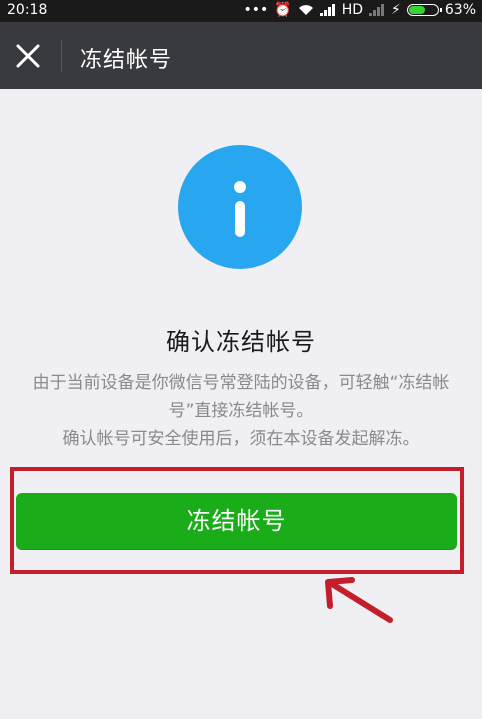 The width and height of the screenshot is (482, 719). Describe the element at coordinates (241, 11) in the screenshot. I see `status-bar: 20:18 ••• ⏰ HD ⚡ 63%` at that location.